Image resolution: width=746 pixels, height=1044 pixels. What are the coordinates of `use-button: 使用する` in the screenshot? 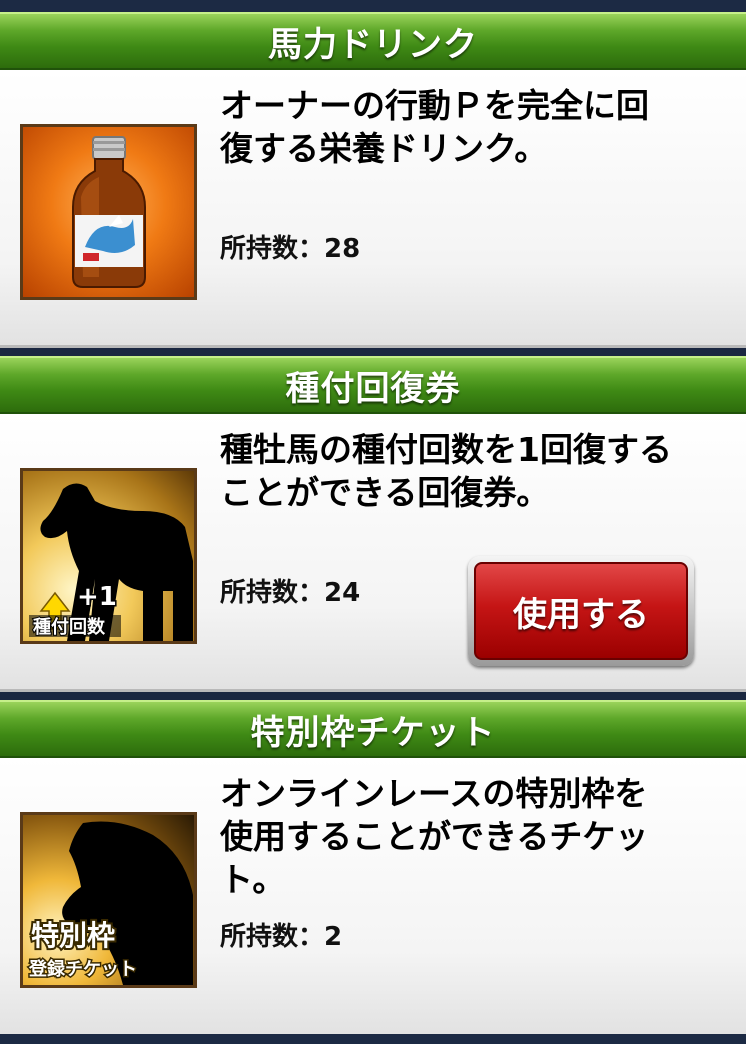 It's located at (581, 611).